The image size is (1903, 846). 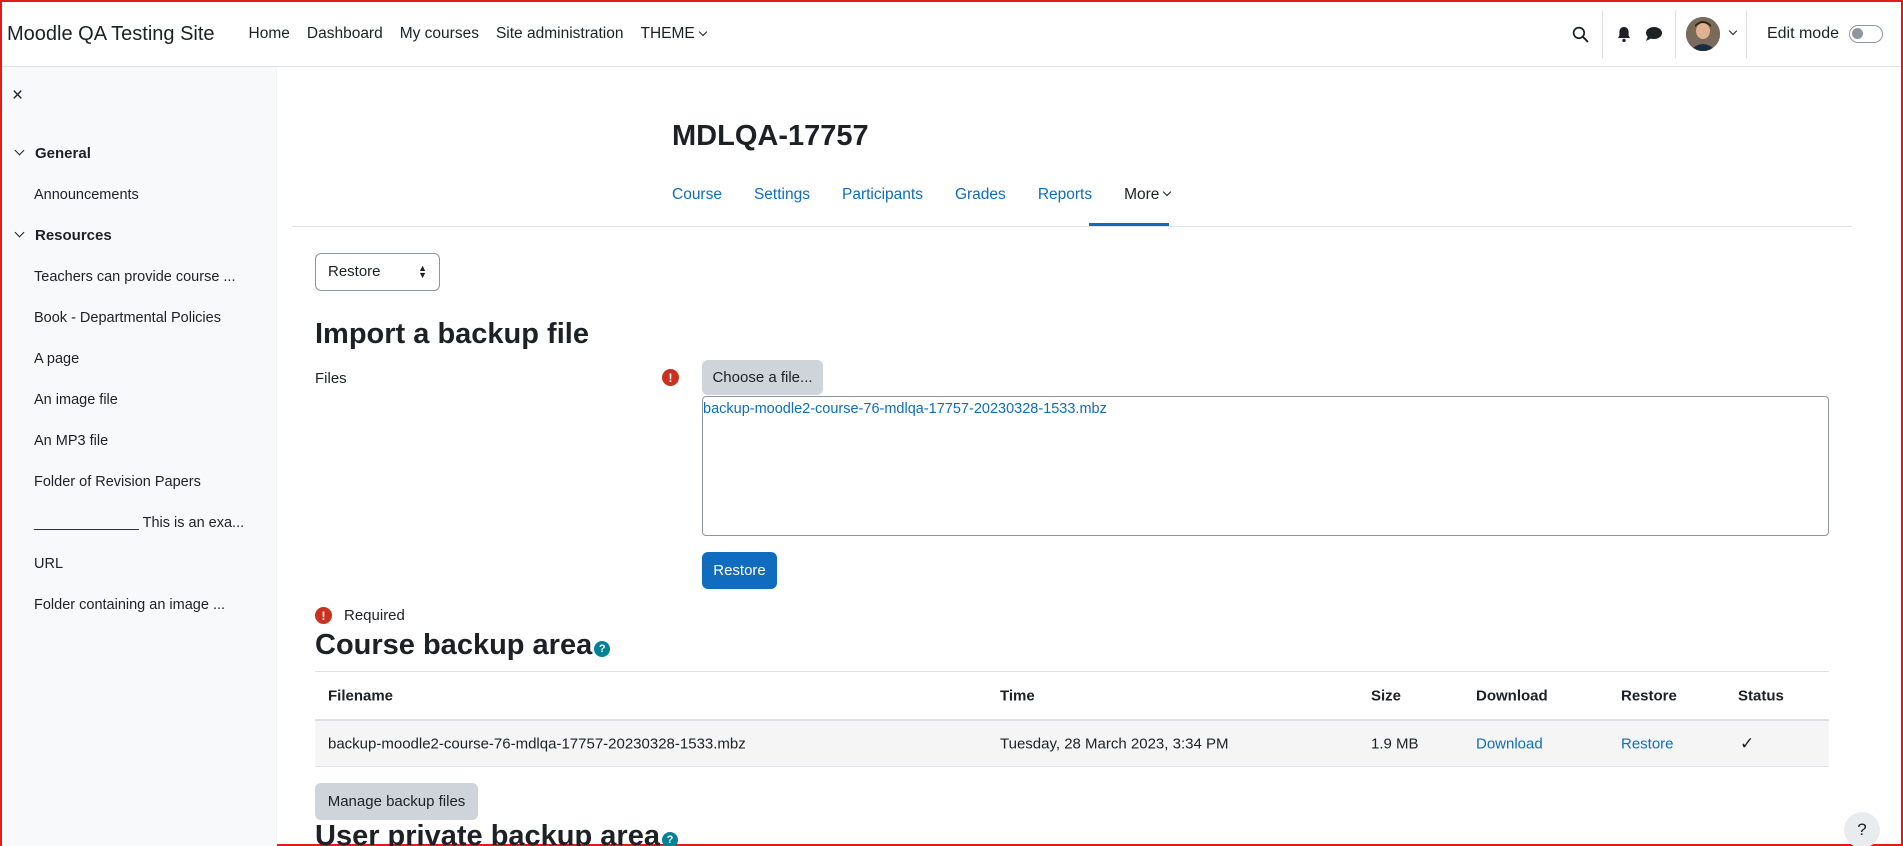 What do you see at coordinates (667, 33) in the screenshot?
I see `nav-theme-label: THEME` at bounding box center [667, 33].